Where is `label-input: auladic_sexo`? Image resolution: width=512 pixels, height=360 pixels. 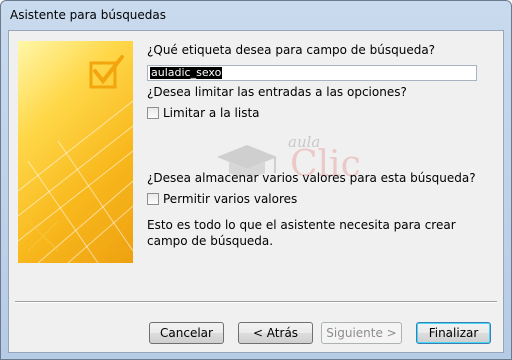
label-input: auladic_sexo is located at coordinates (312, 73).